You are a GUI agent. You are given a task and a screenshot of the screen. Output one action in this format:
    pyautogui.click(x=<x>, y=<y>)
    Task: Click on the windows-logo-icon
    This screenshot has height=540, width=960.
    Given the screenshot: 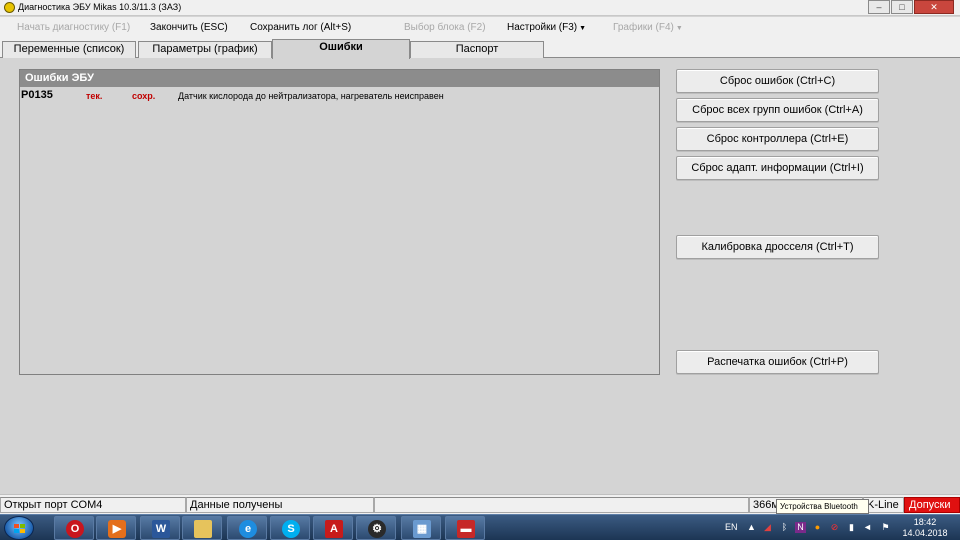 What is the action you would take?
    pyautogui.click(x=19, y=529)
    